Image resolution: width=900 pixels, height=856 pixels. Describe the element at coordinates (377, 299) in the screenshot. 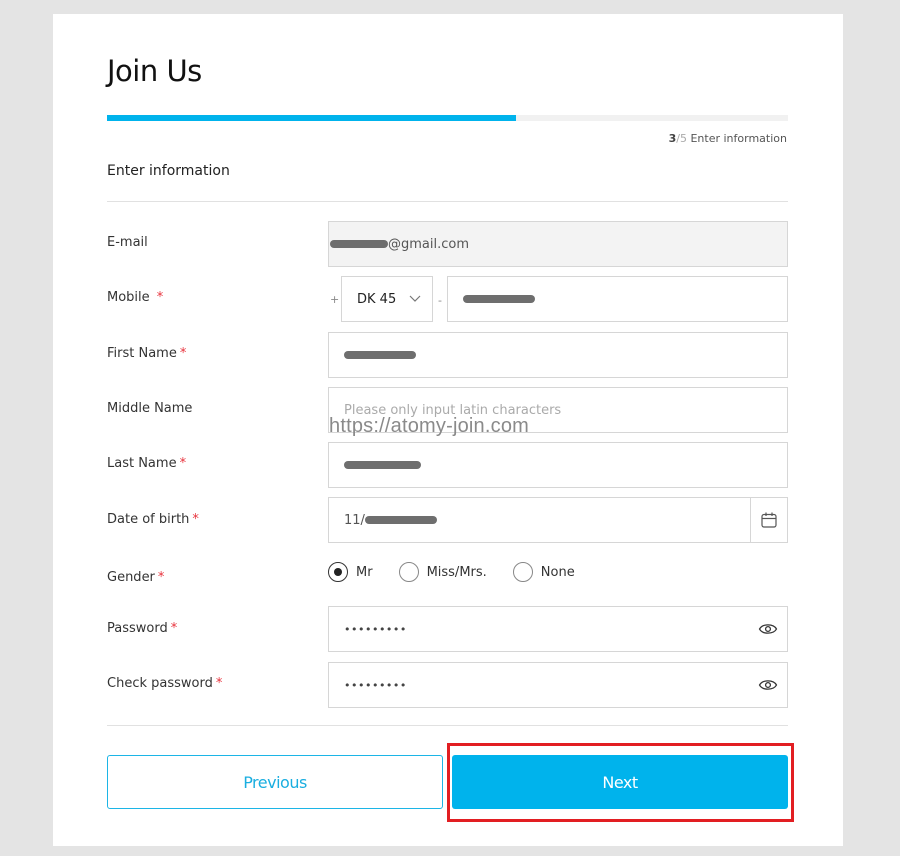

I see `country-code-value: DK 45` at that location.